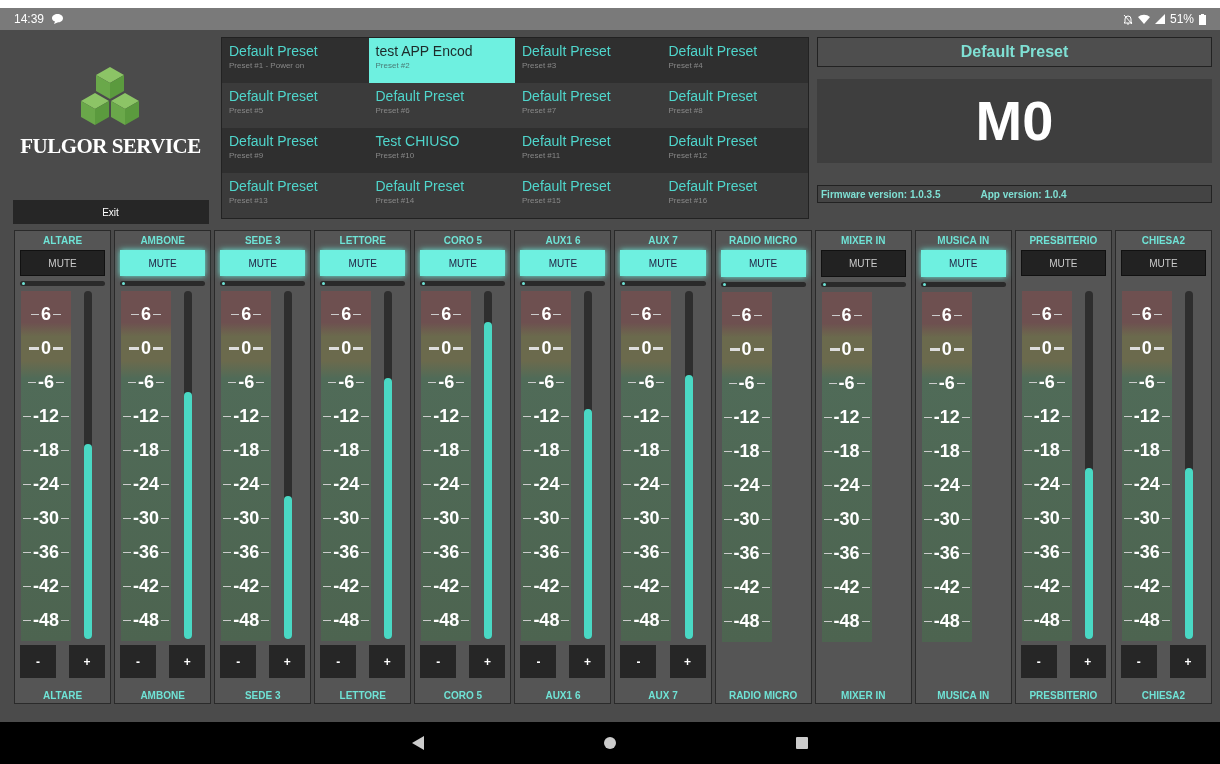 Image resolution: width=1220 pixels, height=764 pixels. Describe the element at coordinates (763, 696) in the screenshot. I see `channel-name: RADIO MICRO` at that location.